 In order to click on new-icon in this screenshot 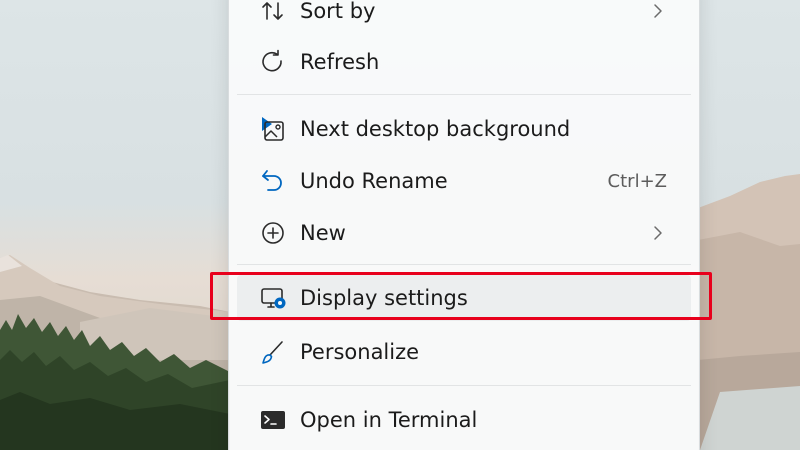, I will do `click(273, 233)`.